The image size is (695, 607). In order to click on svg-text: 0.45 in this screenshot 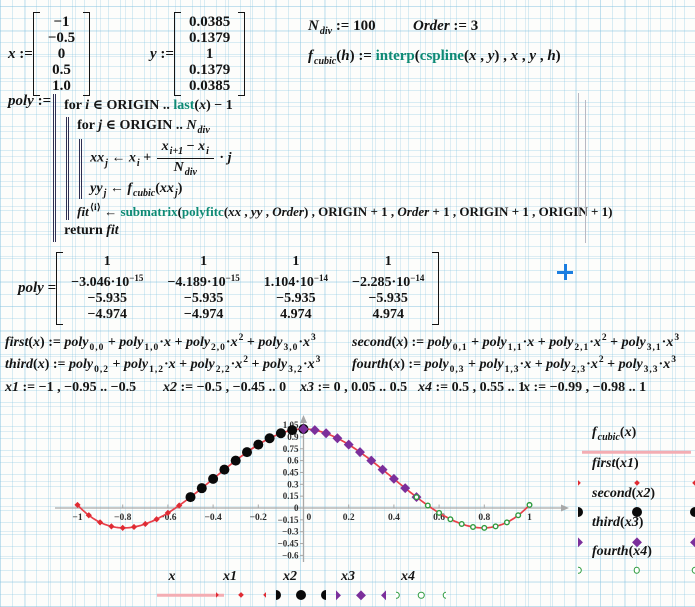, I will do `click(291, 472)`.